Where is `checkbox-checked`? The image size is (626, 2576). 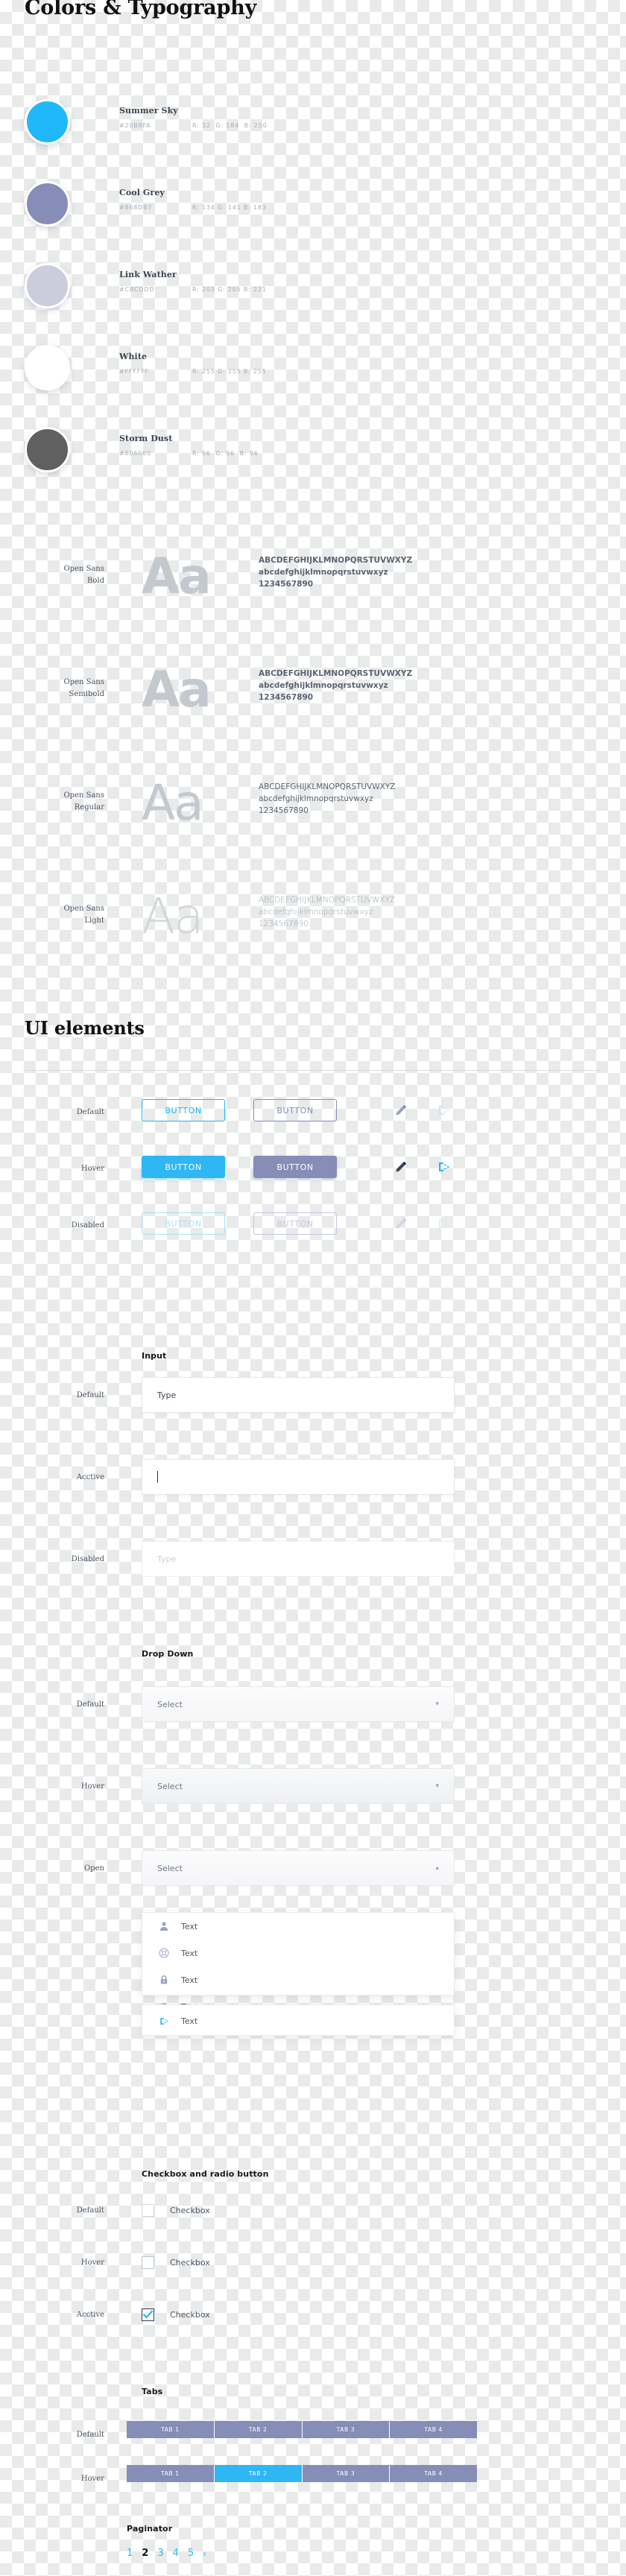
checkbox-checked is located at coordinates (148, 2314).